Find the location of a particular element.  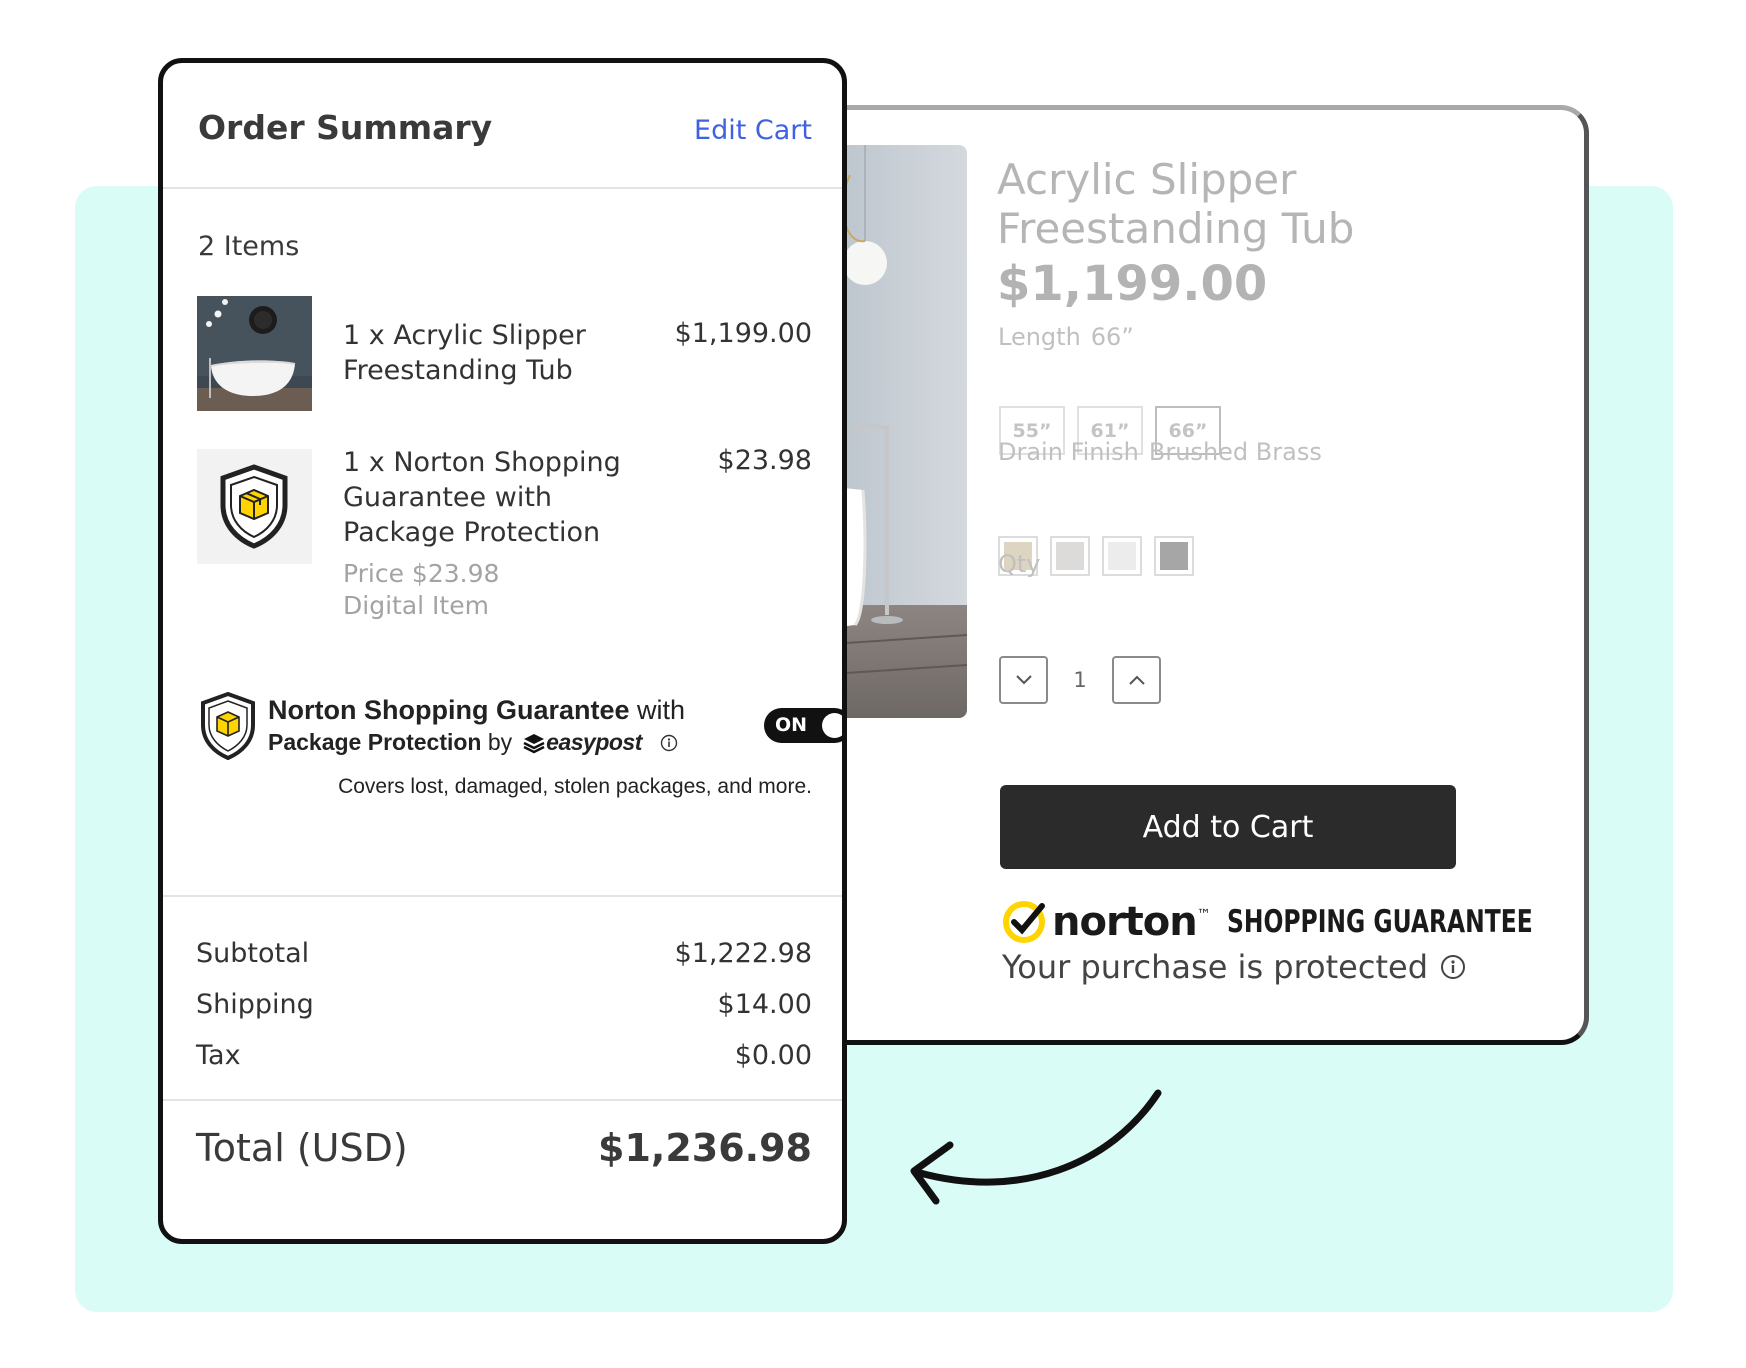

swatch-polished-chrome is located at coordinates (1070, 556).